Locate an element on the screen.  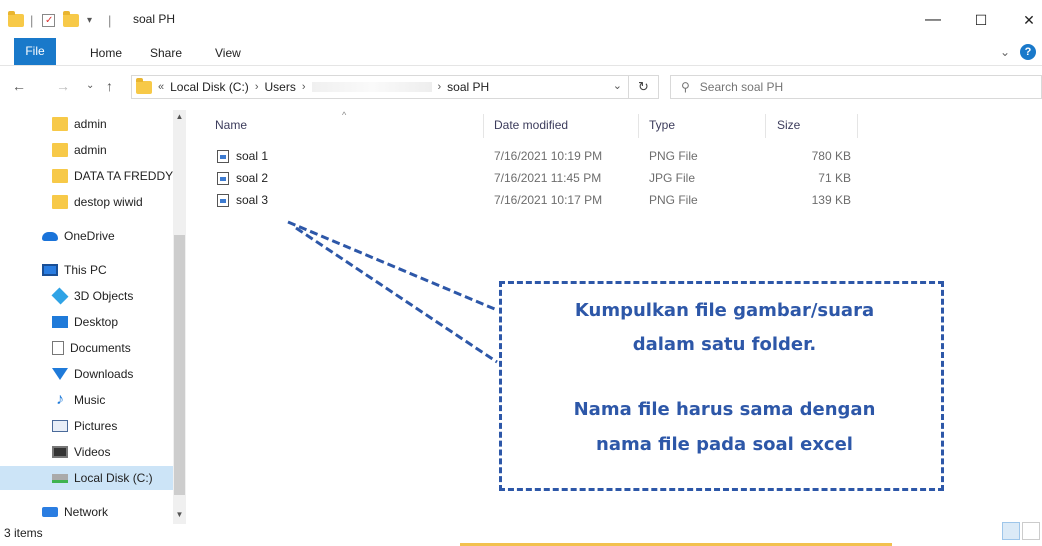
pointer-line-lower is located at coordinates (396, 295).